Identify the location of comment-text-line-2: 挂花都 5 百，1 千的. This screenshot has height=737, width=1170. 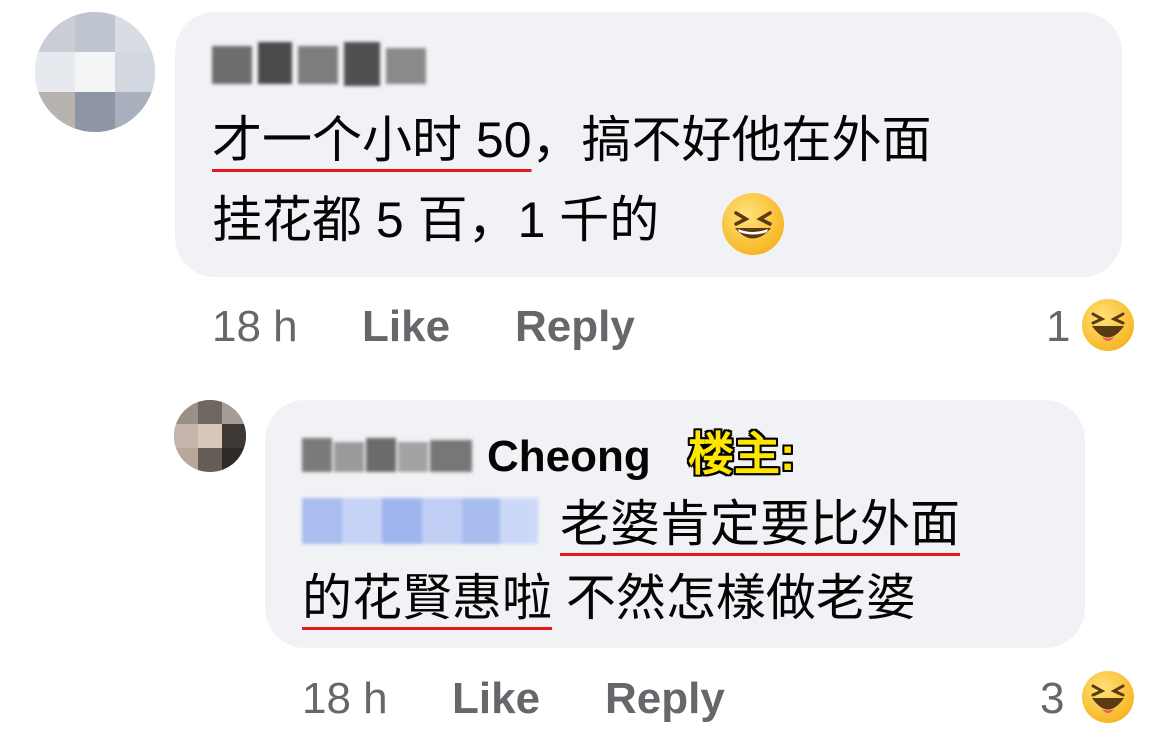
(435, 220).